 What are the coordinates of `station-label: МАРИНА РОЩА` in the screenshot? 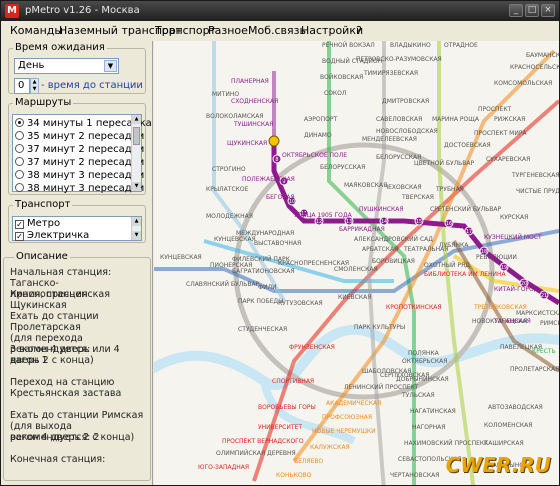 It's located at (456, 119).